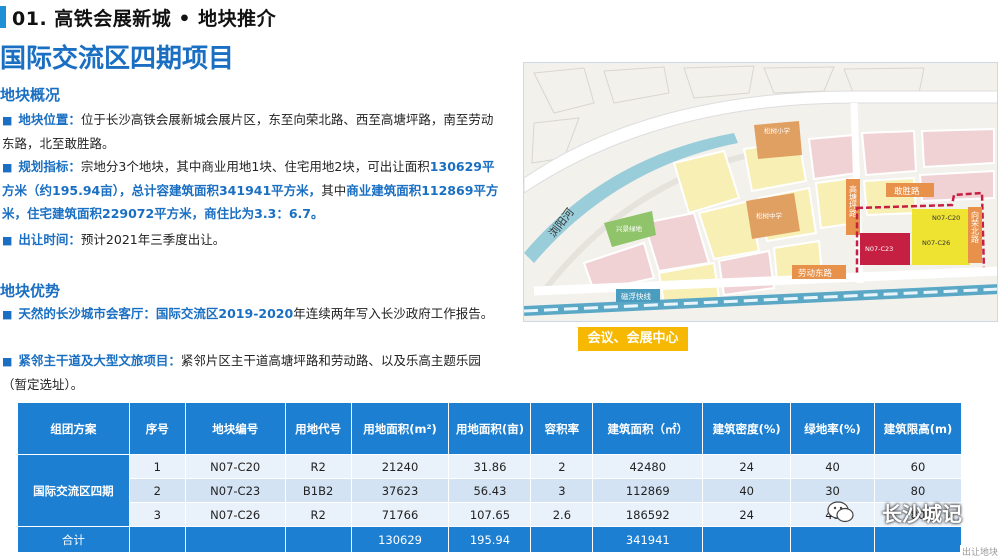 This screenshot has height=558, width=1000. What do you see at coordinates (562, 428) in the screenshot?
I see `table-header: 容积率` at bounding box center [562, 428].